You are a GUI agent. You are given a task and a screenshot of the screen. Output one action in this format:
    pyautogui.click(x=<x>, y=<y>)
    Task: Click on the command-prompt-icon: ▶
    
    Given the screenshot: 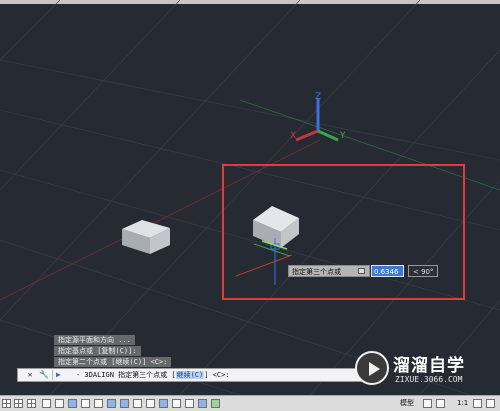 What is the action you would take?
    pyautogui.click(x=63, y=375)
    